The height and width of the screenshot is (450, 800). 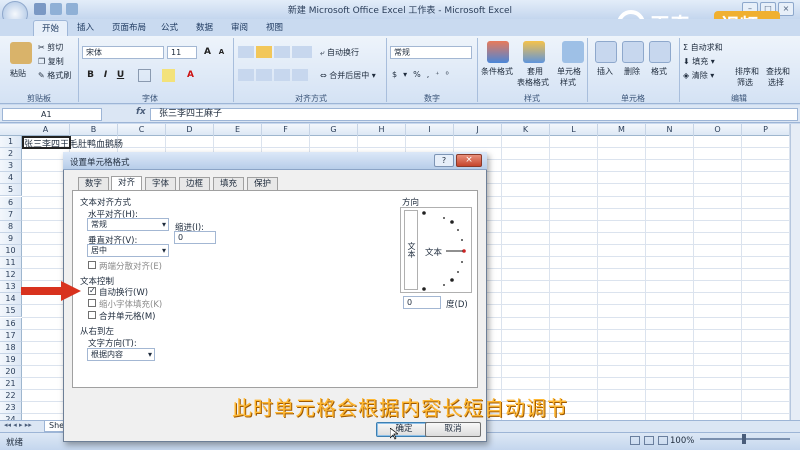 What do you see at coordinates (128, 224) in the screenshot?
I see `horizontal-align-select: 常规 ▾` at bounding box center [128, 224].